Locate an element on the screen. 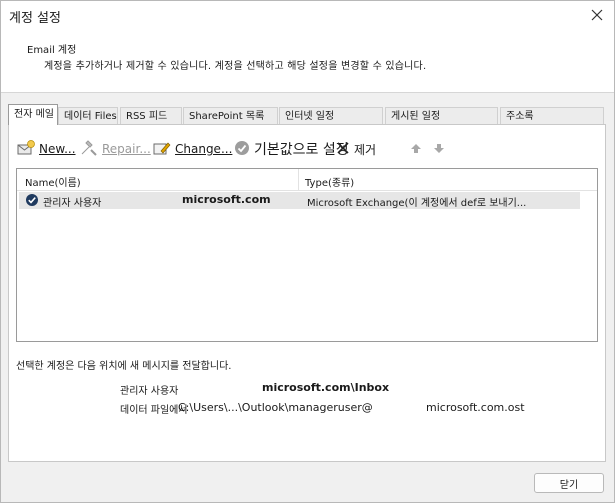 This screenshot has height=503, width=615. set-default-button: 기본값으로 설정 is located at coordinates (291, 149).